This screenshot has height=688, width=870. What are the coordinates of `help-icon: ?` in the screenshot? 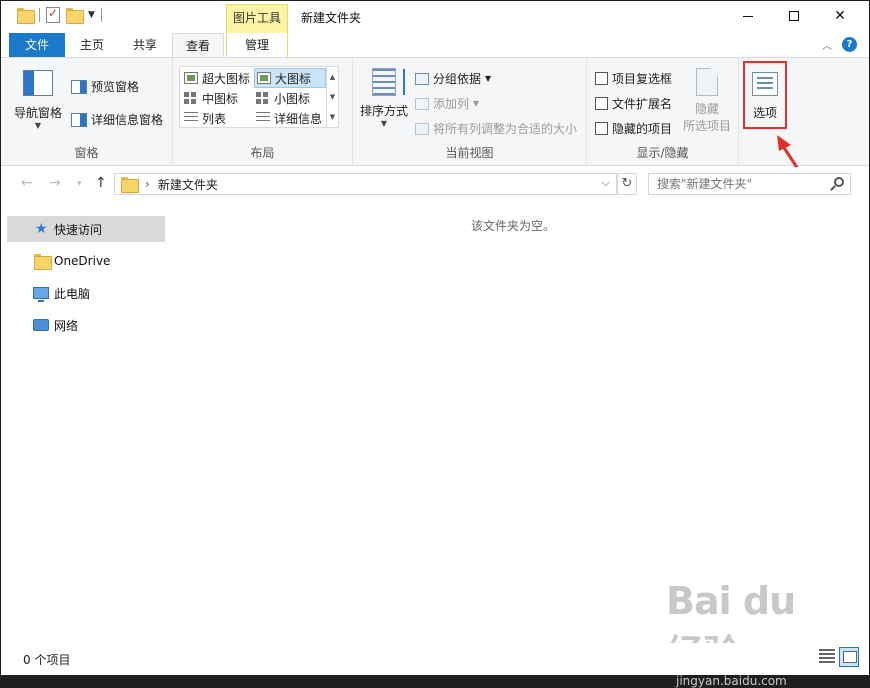 It's located at (849, 44).